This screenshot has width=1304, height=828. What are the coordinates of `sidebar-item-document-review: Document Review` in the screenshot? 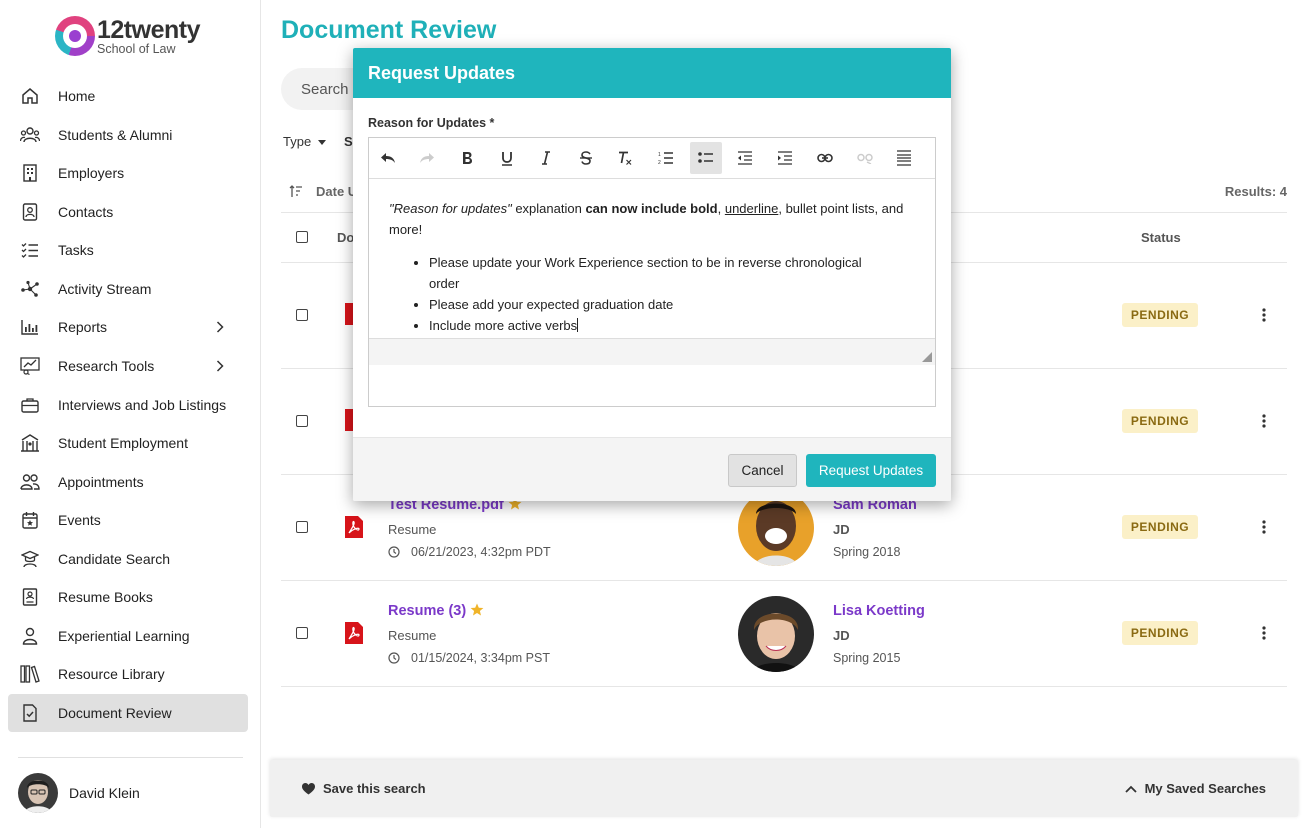 It's located at (128, 713).